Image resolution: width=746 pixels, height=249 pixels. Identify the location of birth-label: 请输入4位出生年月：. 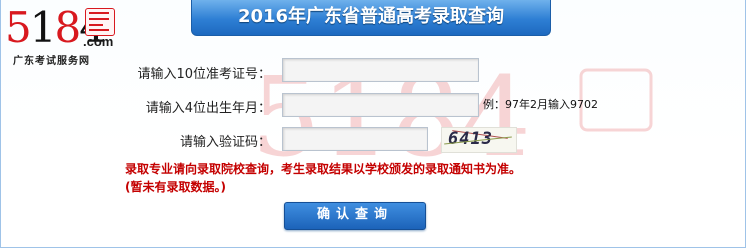
(208, 108).